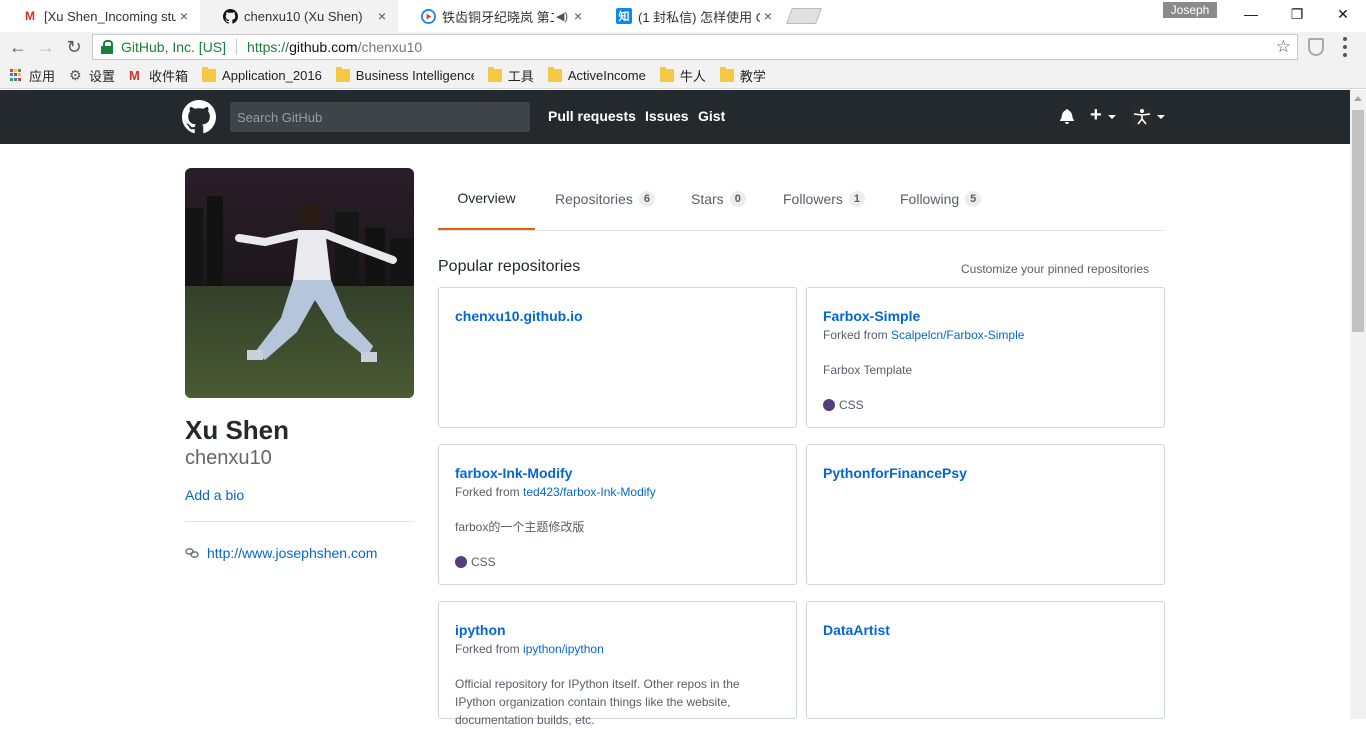 This screenshot has width=1366, height=729. Describe the element at coordinates (1055, 269) in the screenshot. I see `customize-pinned-link: Customize your pinned repositories` at that location.